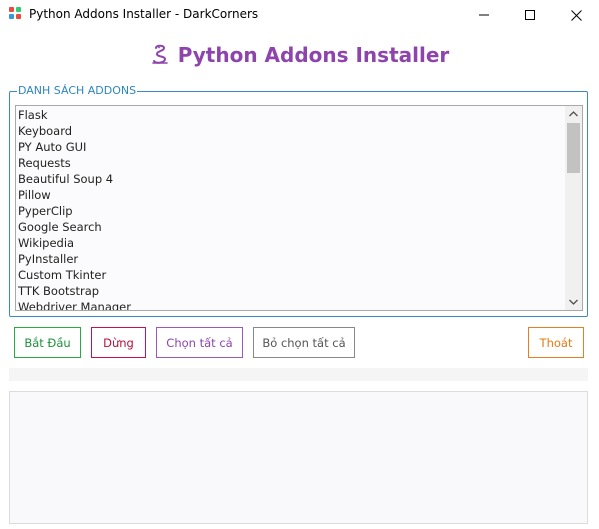  I want to click on list-item: Wikipedia, so click(290, 243).